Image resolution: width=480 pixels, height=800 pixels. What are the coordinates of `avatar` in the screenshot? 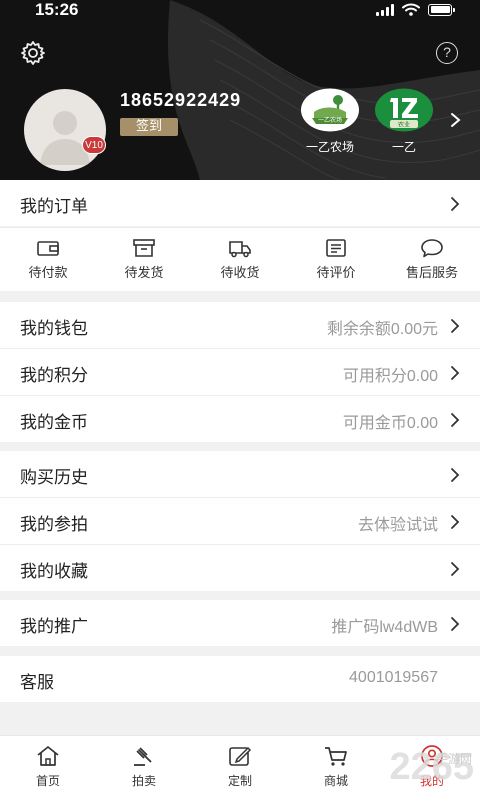 It's located at (65, 130).